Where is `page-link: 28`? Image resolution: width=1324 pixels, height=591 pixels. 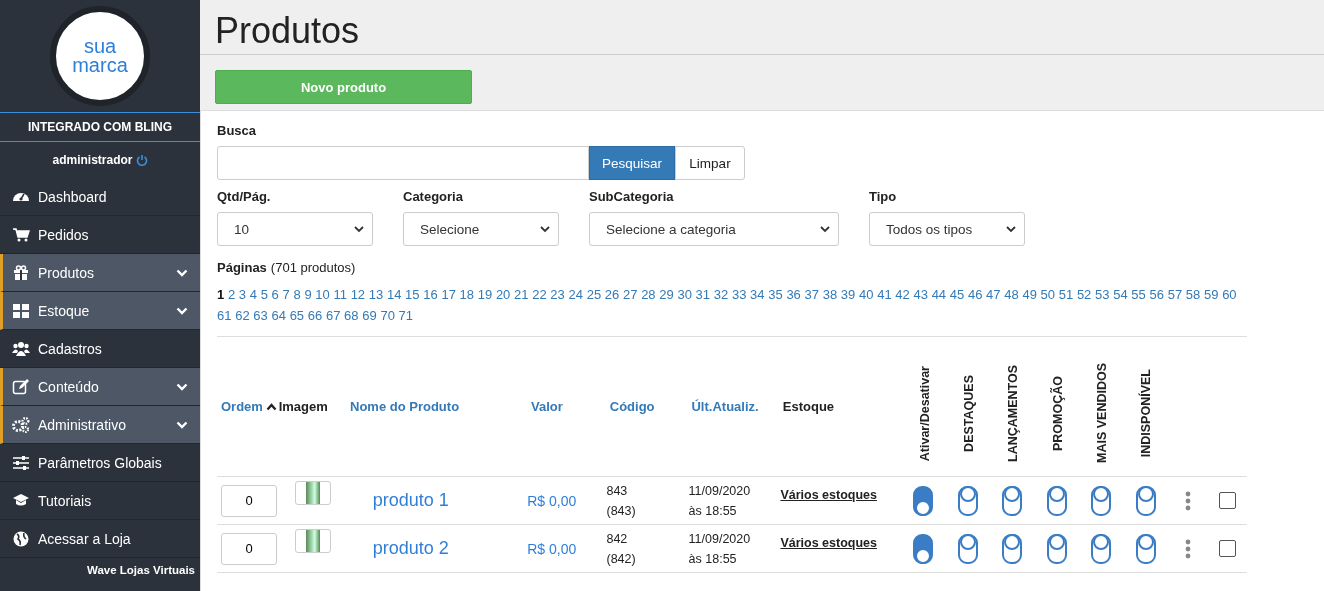
page-link: 28 is located at coordinates (648, 294).